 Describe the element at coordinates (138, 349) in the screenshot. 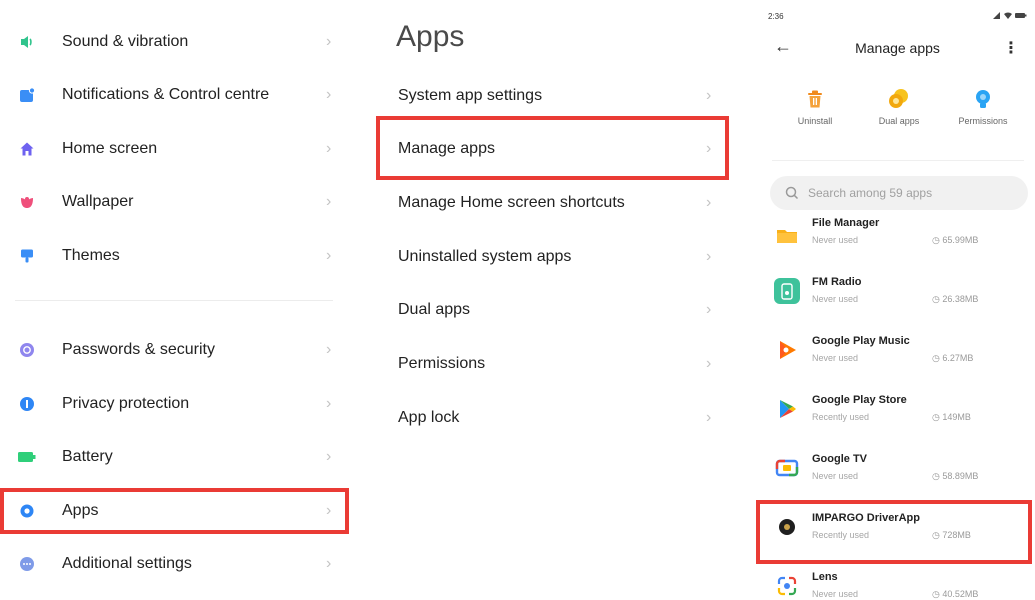

I see `settings-item-label: Passwords & security` at that location.